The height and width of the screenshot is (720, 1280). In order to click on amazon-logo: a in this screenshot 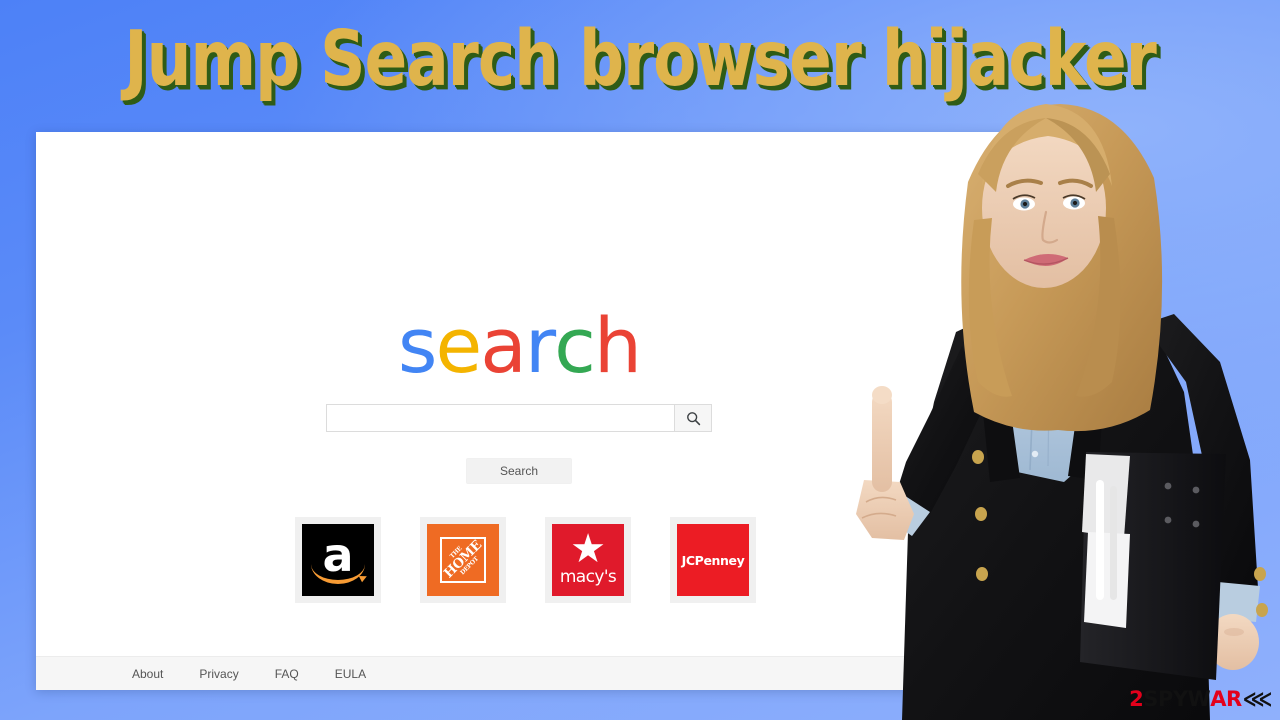, I will do `click(338, 560)`.